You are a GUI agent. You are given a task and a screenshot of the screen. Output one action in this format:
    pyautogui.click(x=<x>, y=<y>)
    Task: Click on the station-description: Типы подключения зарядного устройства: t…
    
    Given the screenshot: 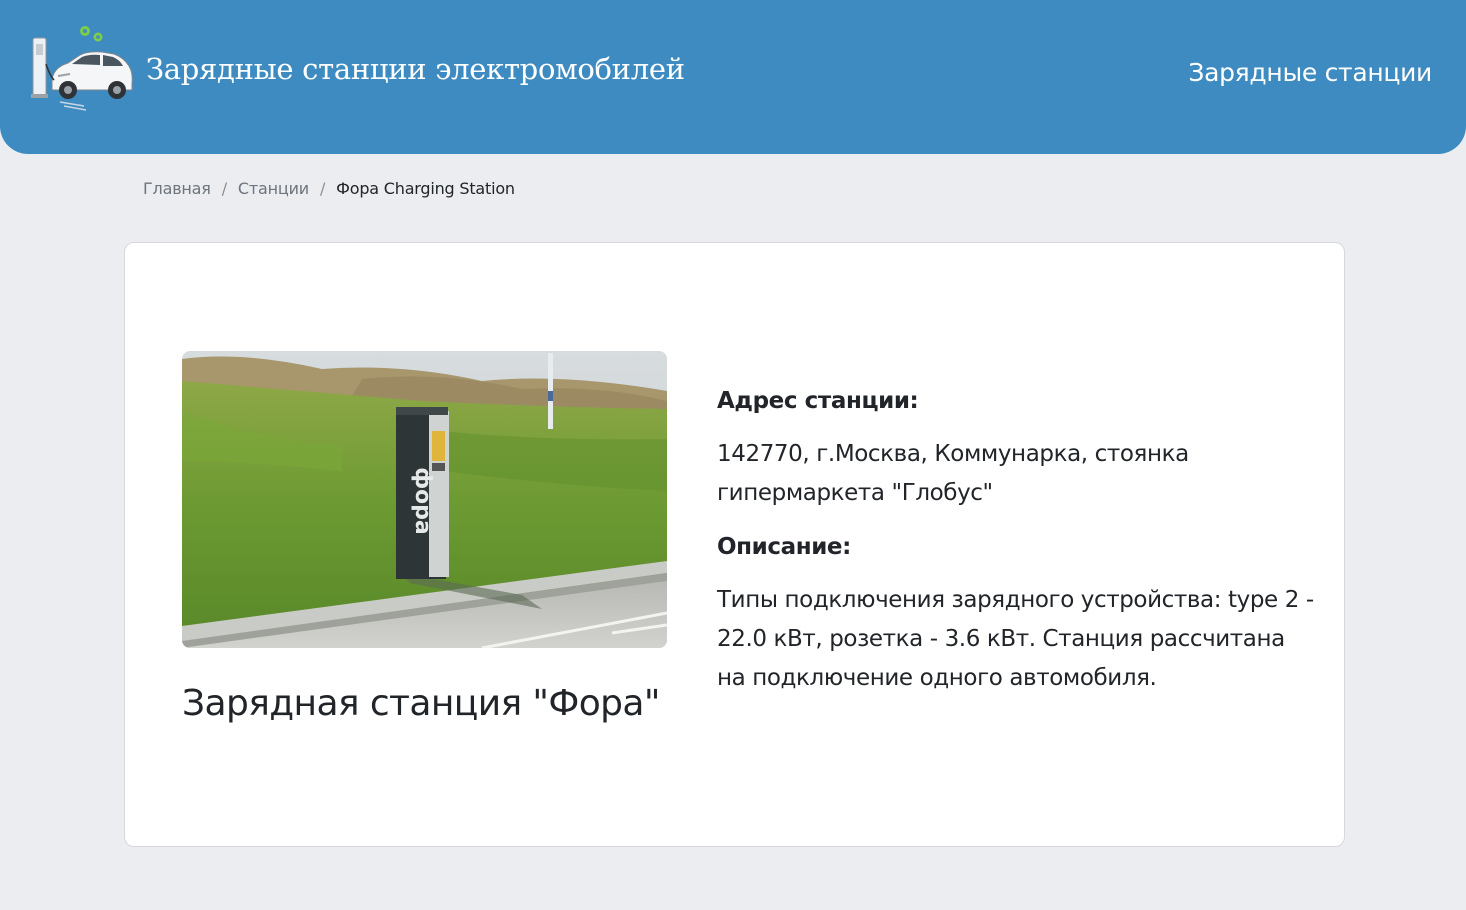 What is the action you would take?
    pyautogui.click(x=1015, y=639)
    